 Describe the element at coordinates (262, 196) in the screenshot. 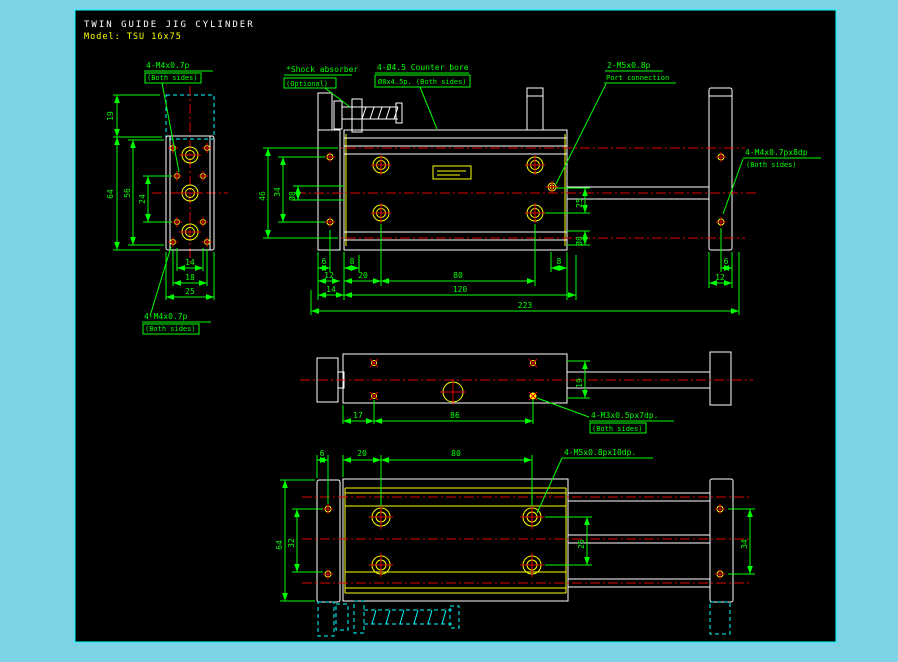

I see `dim-46: 46` at that location.